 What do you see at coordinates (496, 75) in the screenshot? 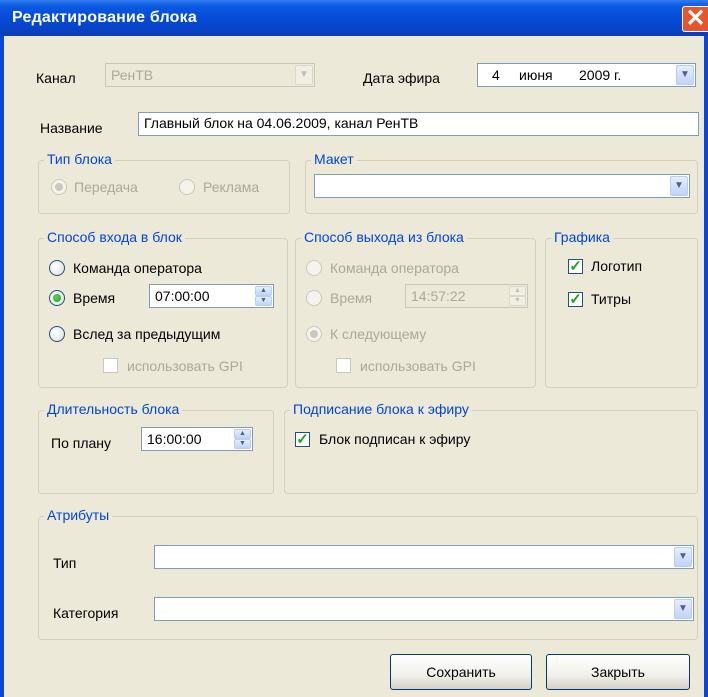
I see `air-date-day: 4` at bounding box center [496, 75].